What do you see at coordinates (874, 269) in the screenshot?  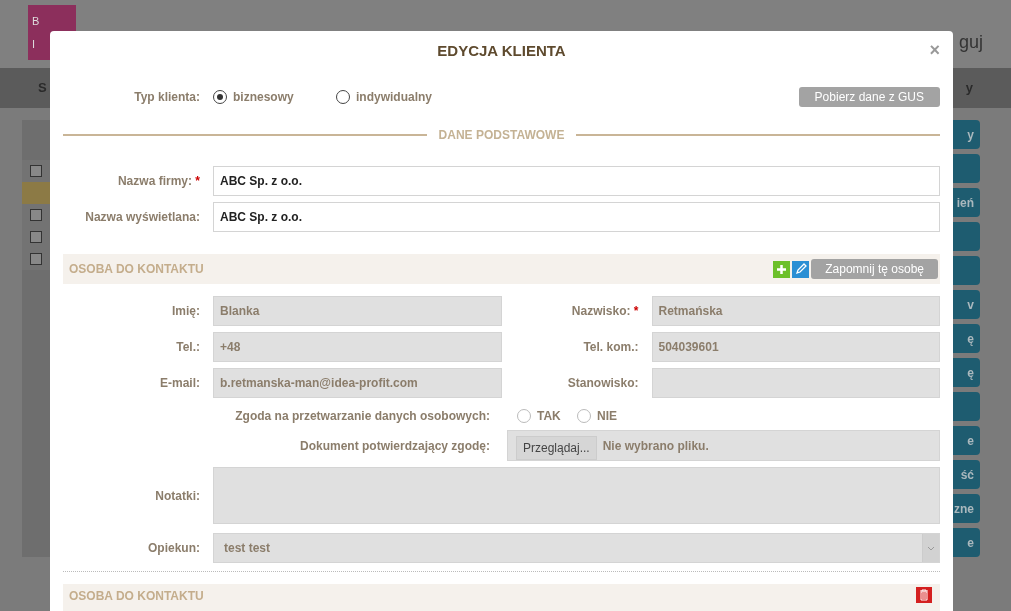 I see `forget-person-button: Zapomnij tę osobę` at bounding box center [874, 269].